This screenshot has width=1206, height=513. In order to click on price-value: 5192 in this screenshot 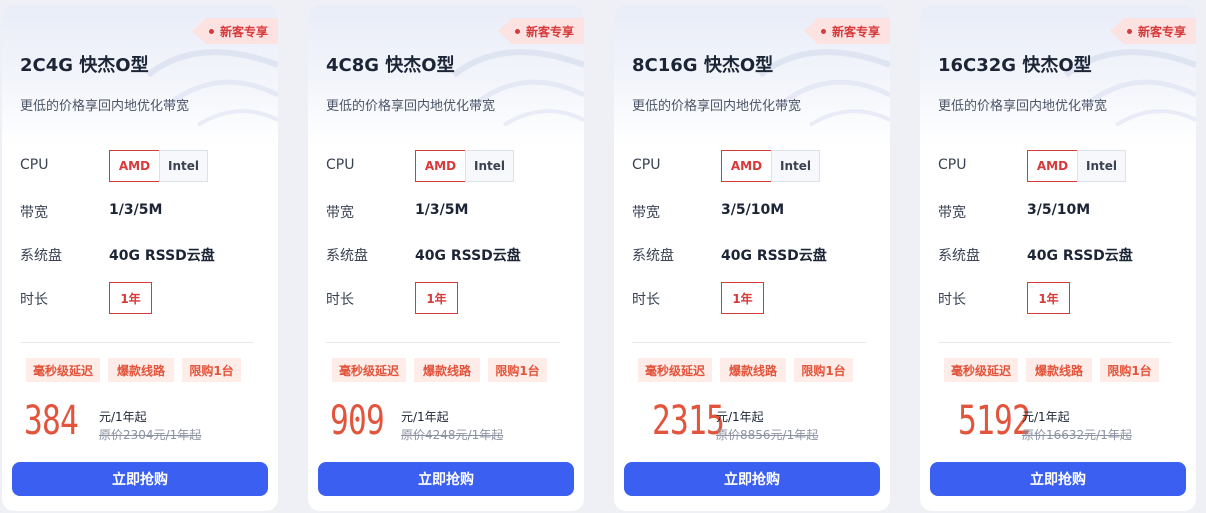, I will do `click(994, 421)`.